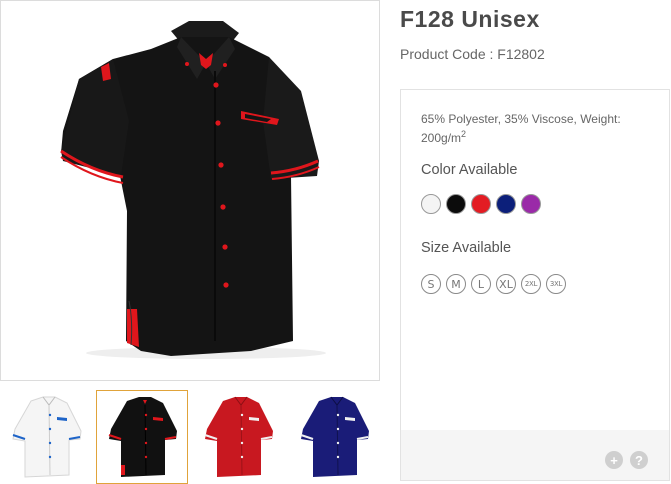  Describe the element at coordinates (481, 204) in the screenshot. I see `color-swatch-red` at that location.